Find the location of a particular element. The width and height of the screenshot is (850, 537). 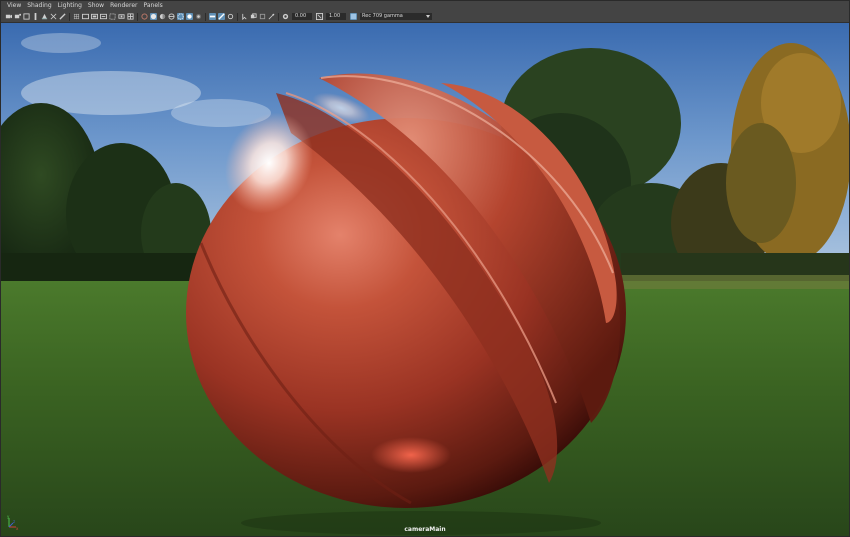

cloud is located at coordinates (61, 43).